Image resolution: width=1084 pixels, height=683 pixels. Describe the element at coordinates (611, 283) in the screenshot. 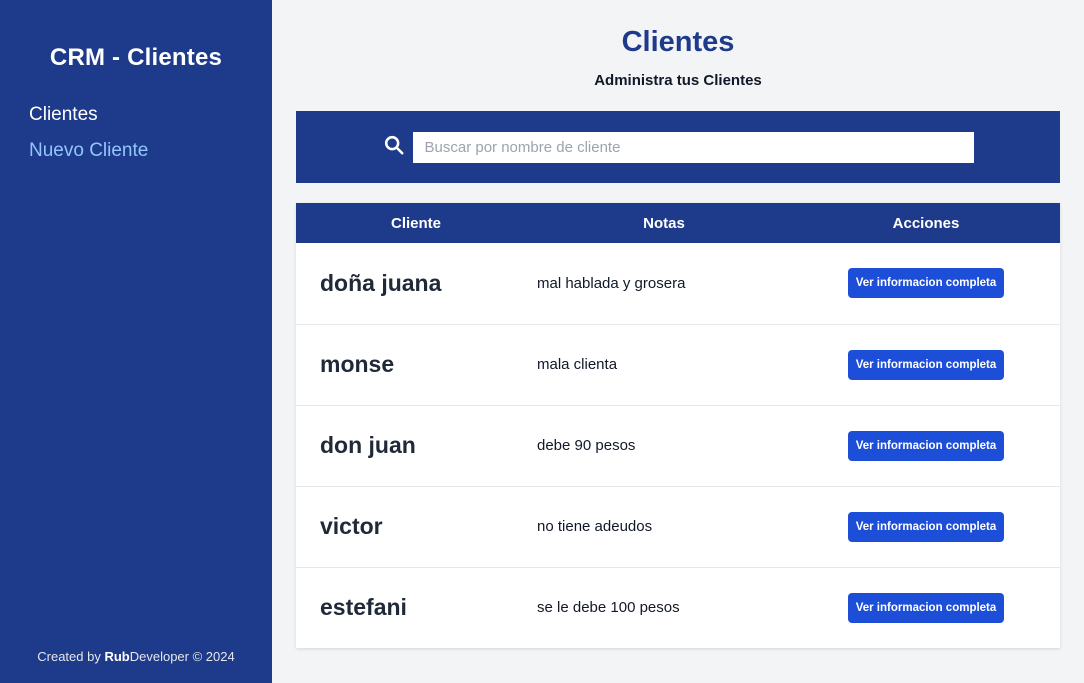

I see `client-notes: mal hablada y grosera` at that location.